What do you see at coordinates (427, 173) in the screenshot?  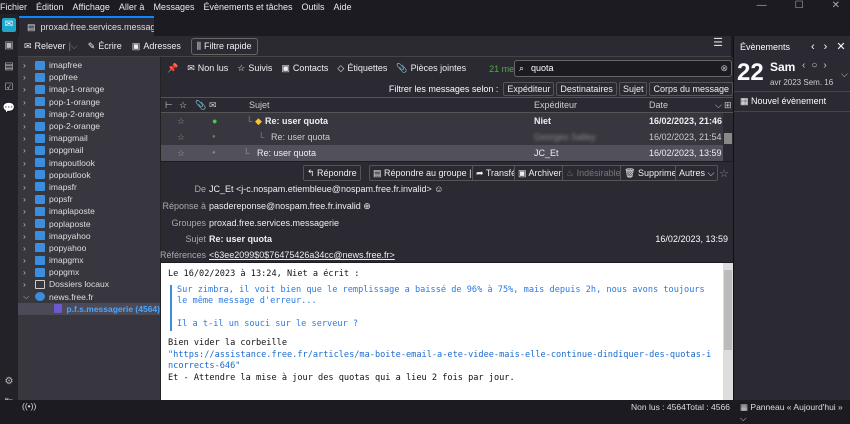 I see `repondre-groupe-button: ▤ Répondre au groupe | ⌵` at bounding box center [427, 173].